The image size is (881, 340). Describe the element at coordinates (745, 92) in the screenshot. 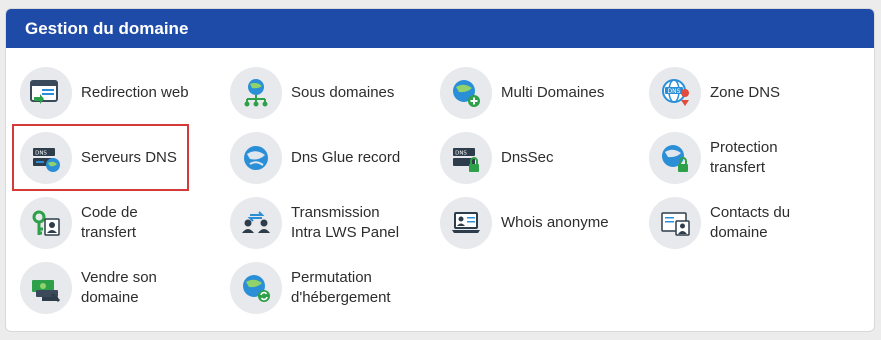

I see `tile-label: Zone DNS` at that location.